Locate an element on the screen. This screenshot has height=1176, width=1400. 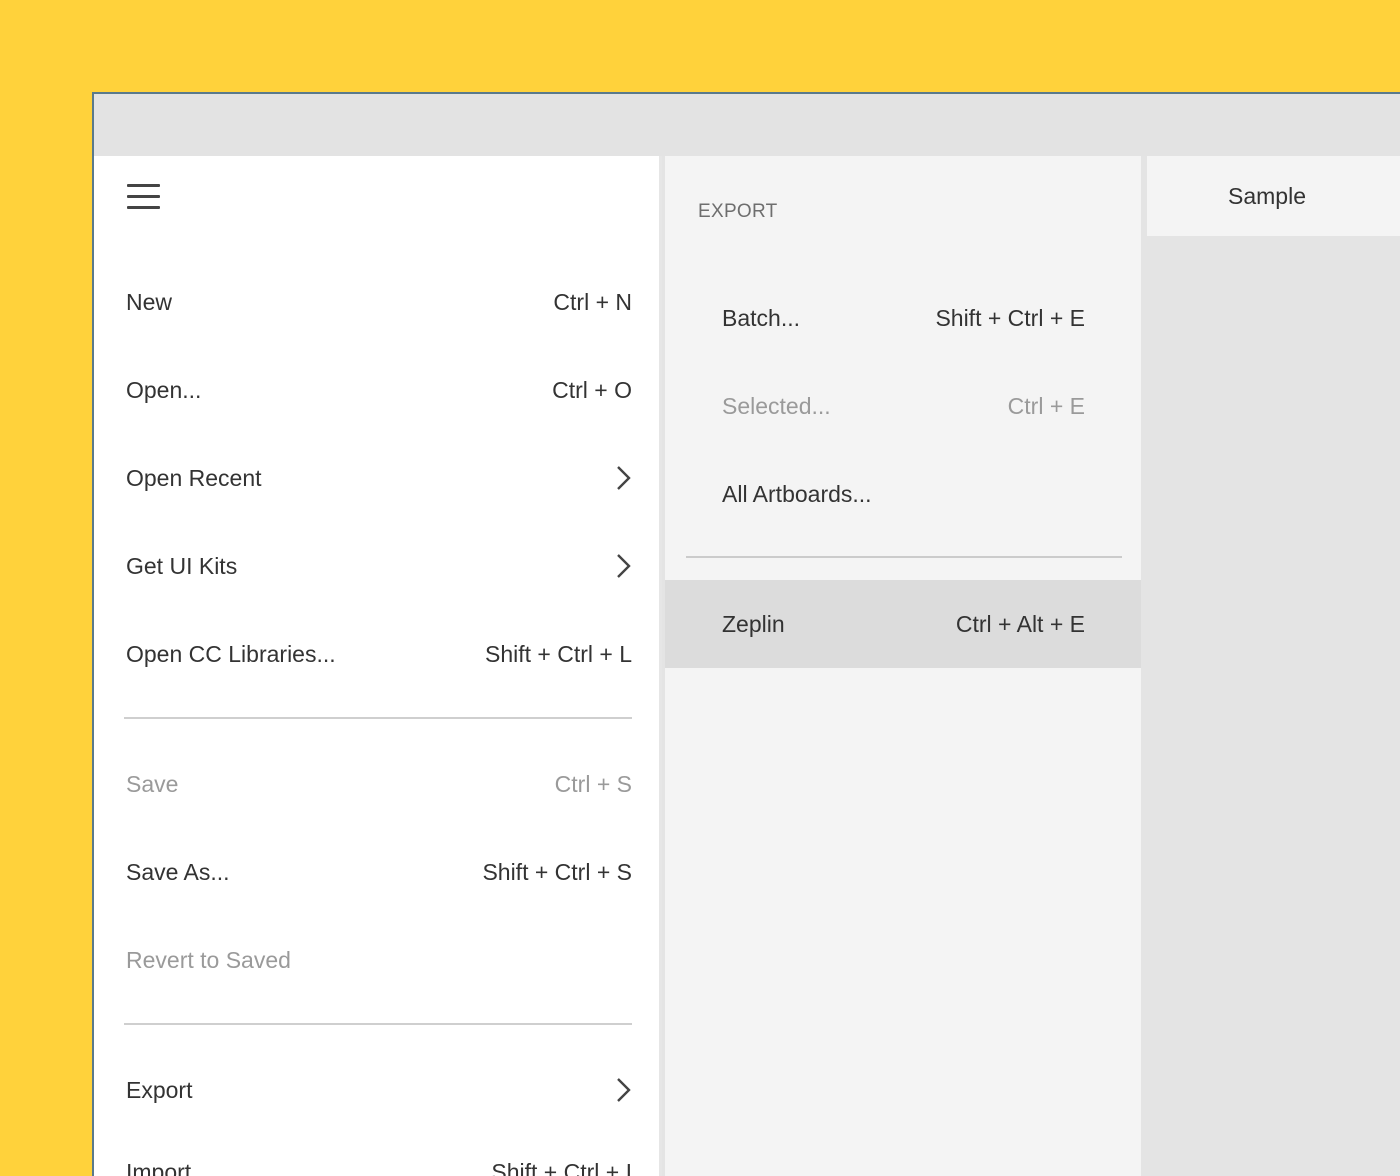
menu-item-save: Save Ctrl + S is located at coordinates (379, 784).